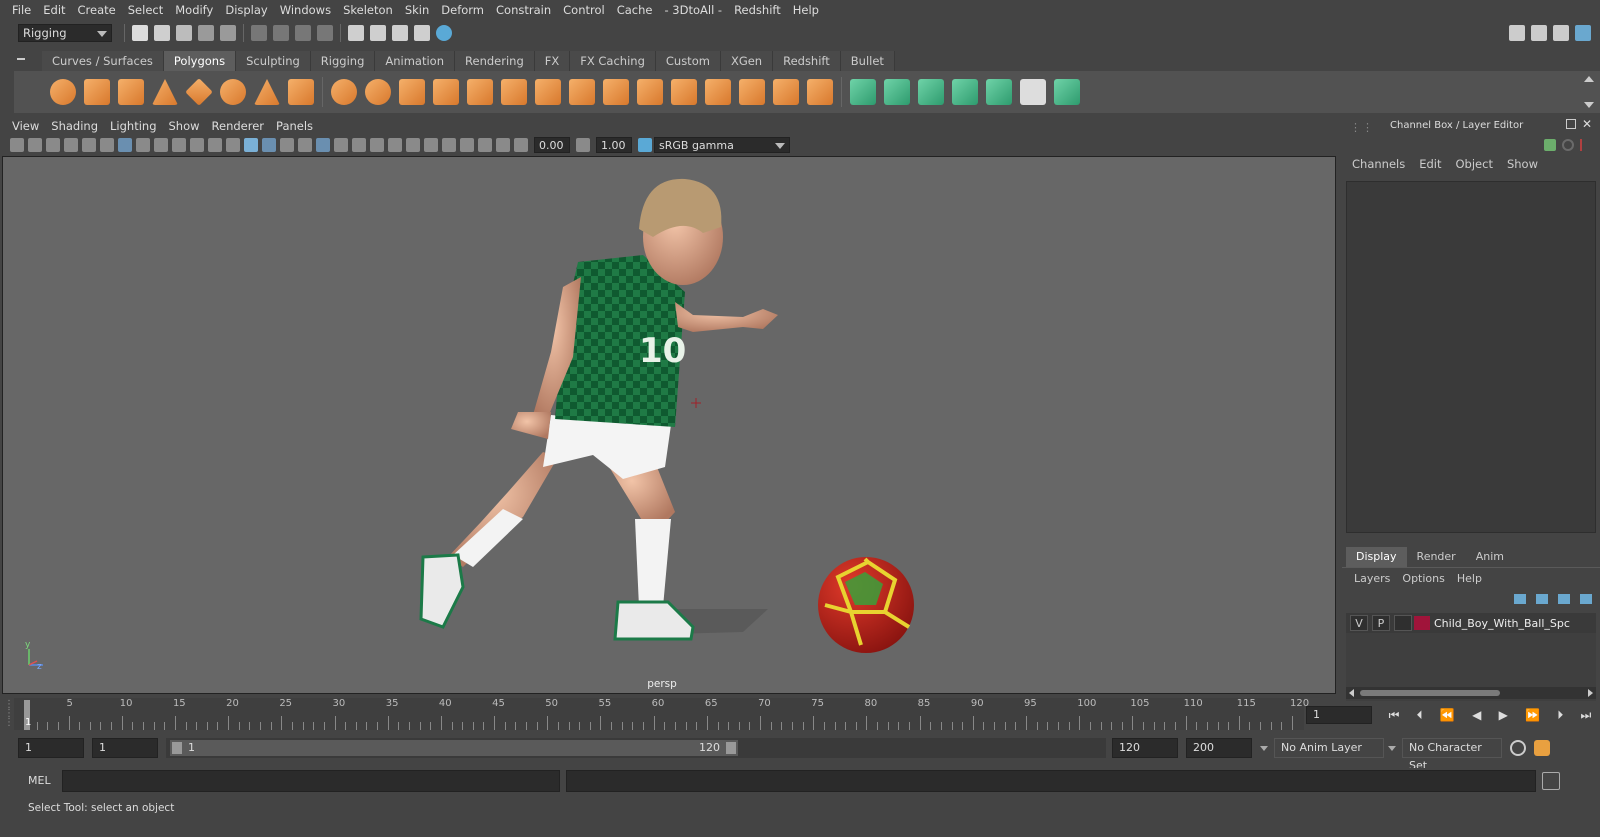 The height and width of the screenshot is (837, 1600). I want to click on 2d-pan-zoom-icon, so click(89, 145).